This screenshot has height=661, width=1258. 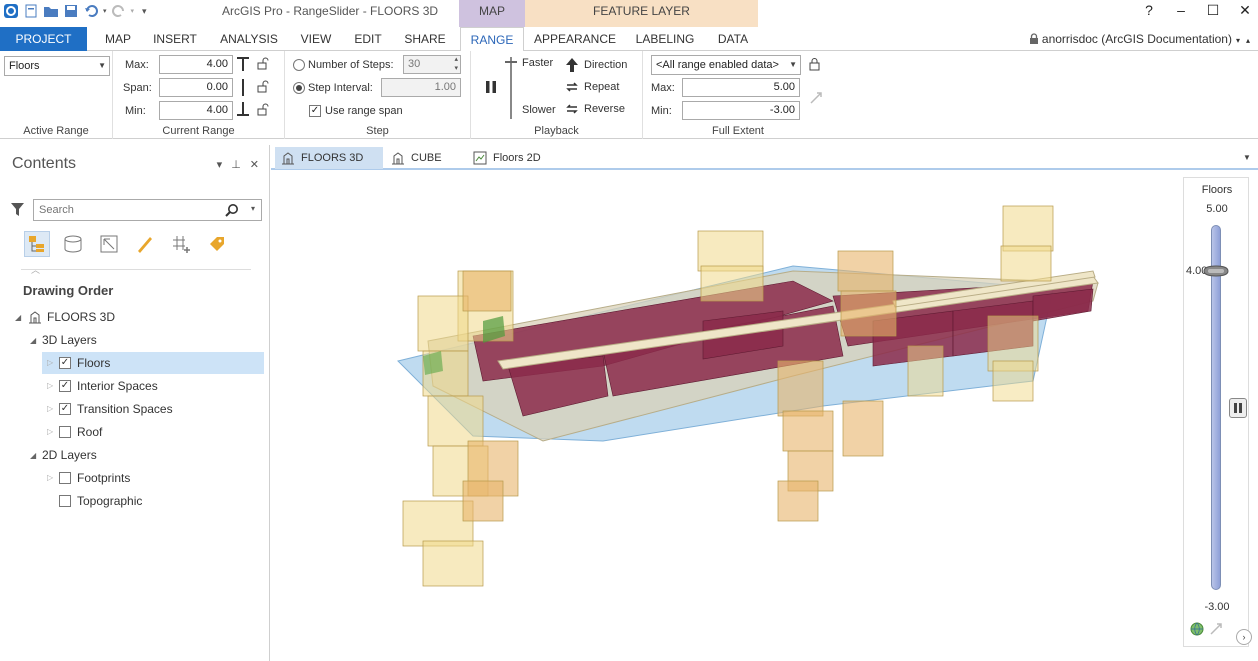 What do you see at coordinates (1149, 10) in the screenshot?
I see `help-button: ?` at bounding box center [1149, 10].